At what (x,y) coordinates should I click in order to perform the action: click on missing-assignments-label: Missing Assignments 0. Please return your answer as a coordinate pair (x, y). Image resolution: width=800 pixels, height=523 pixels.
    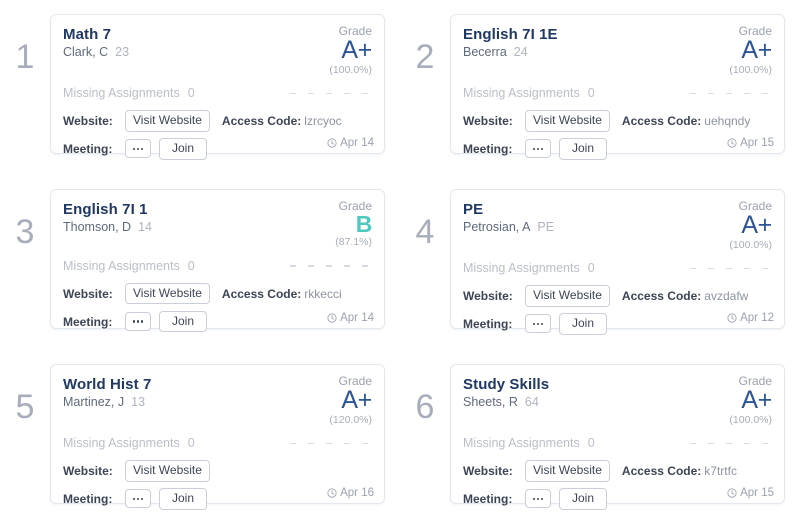
    Looking at the image, I should click on (529, 93).